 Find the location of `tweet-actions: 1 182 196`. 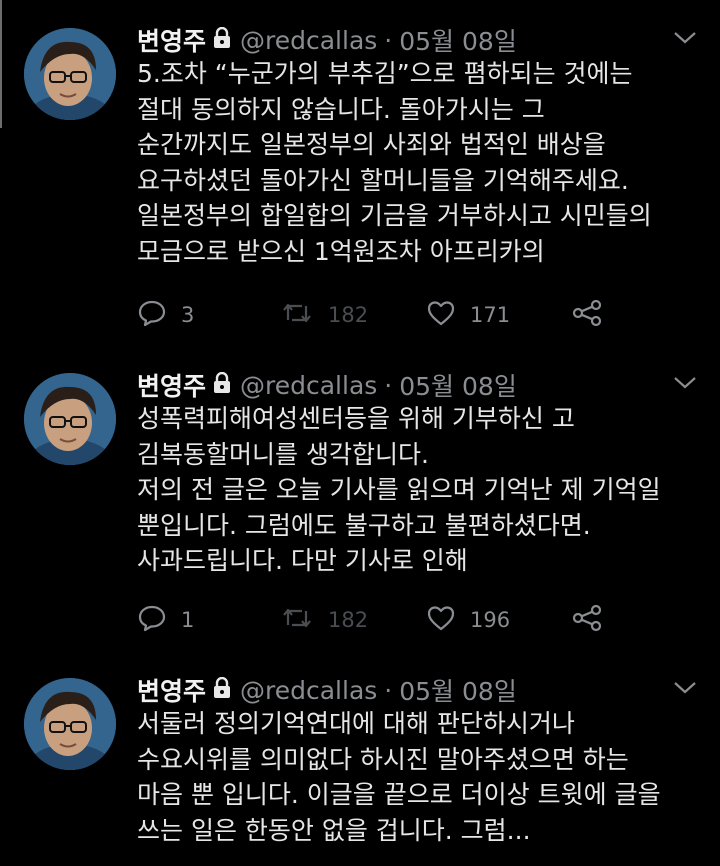

tweet-actions: 1 182 196 is located at coordinates (377, 620).